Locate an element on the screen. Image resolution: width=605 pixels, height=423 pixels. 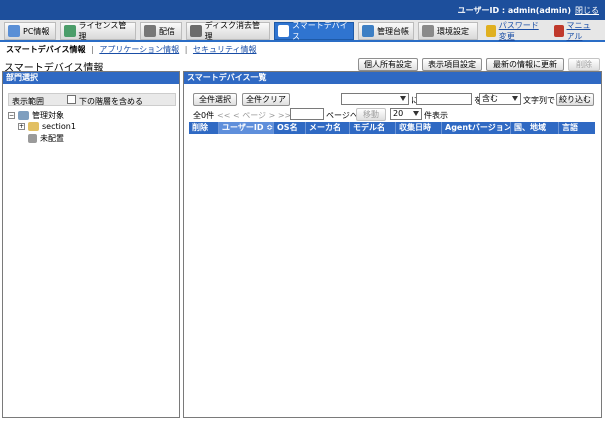
col-user-id: ユーザーID ≎ is located at coordinates (246, 128).